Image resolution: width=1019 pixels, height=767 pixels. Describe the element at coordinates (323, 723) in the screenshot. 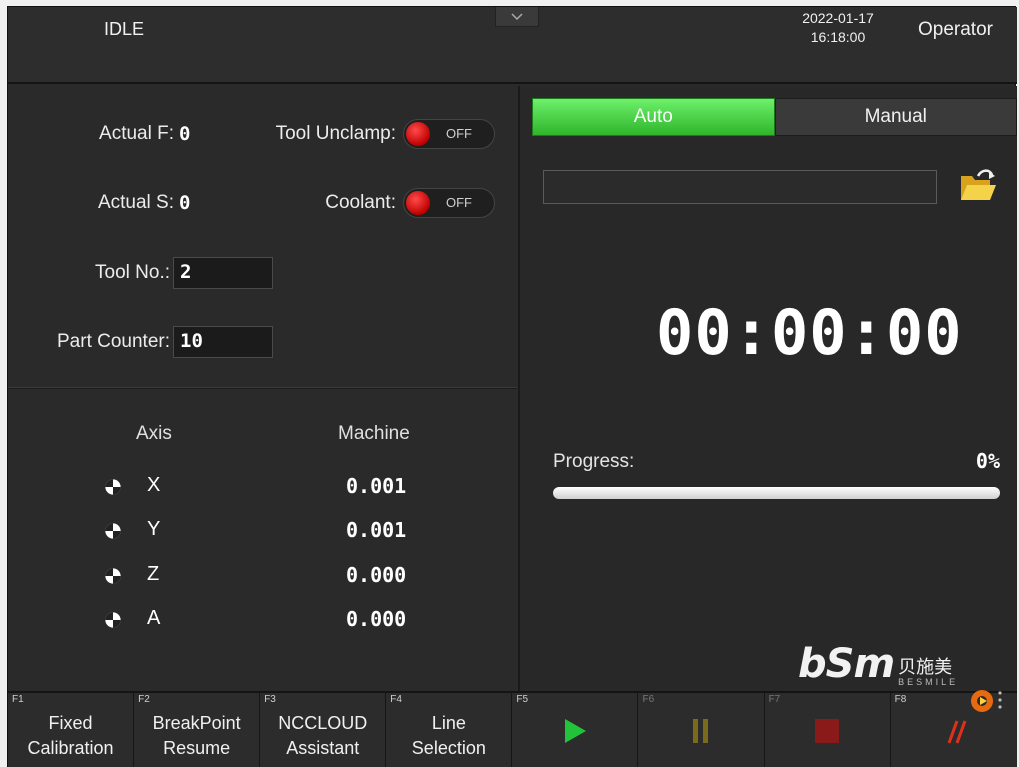

I see `fkey-label-line1: NCCLOUD` at that location.